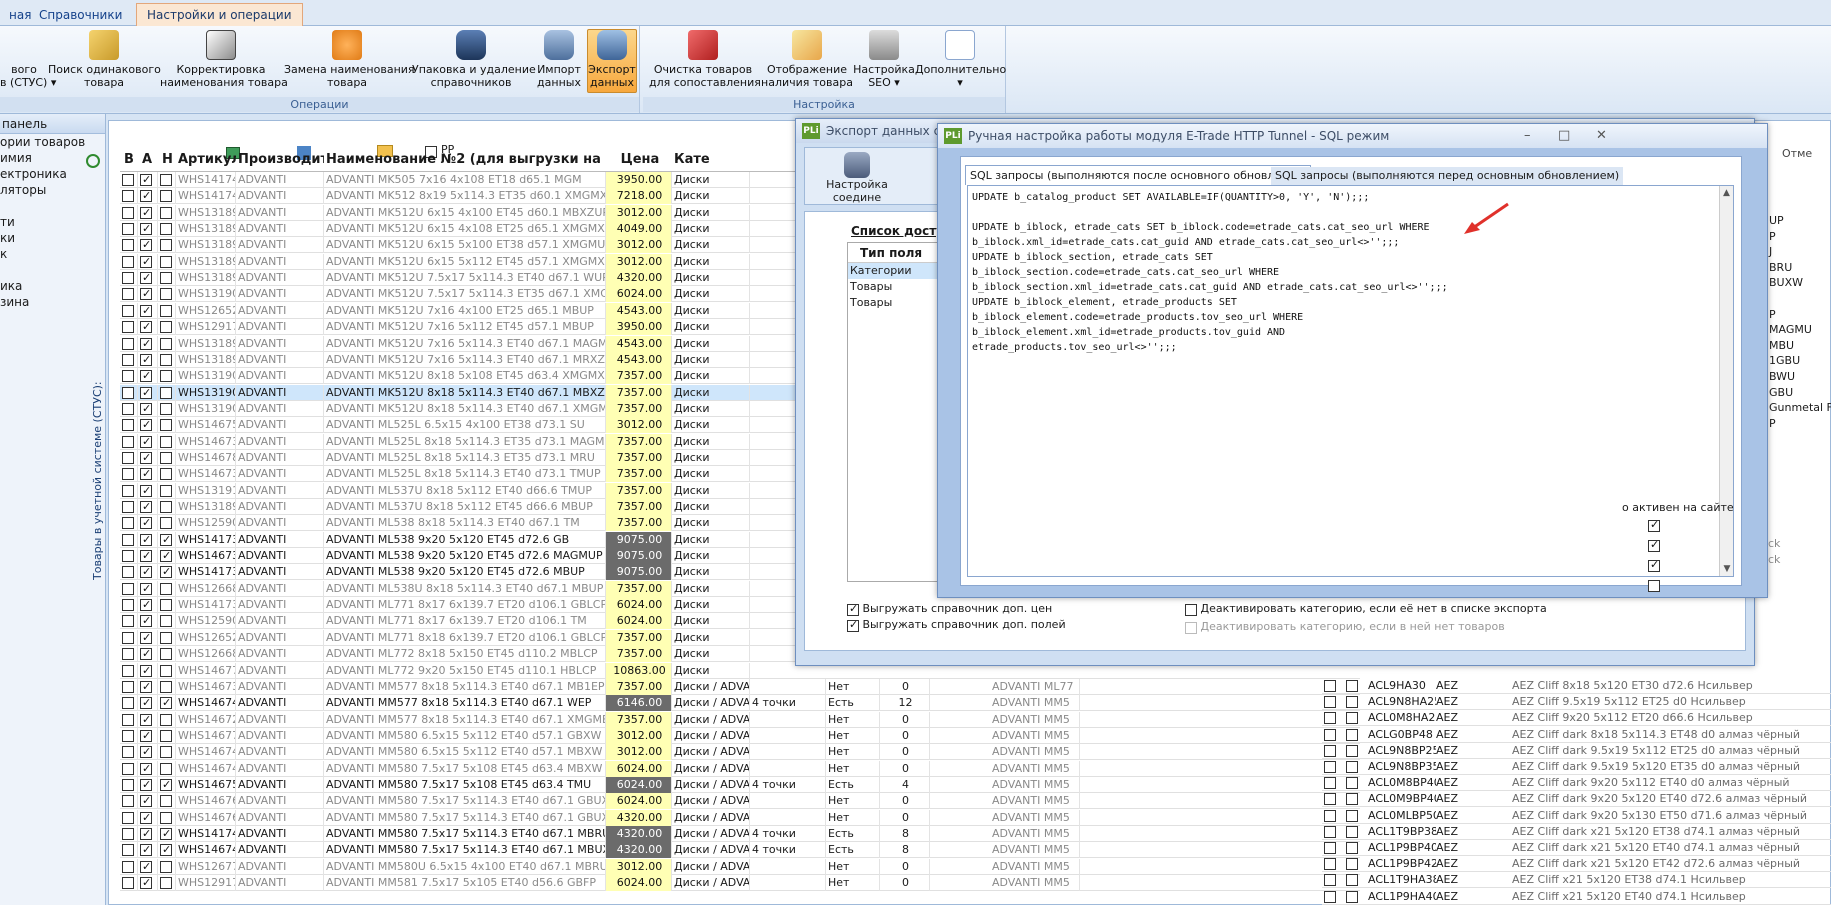 This screenshot has width=1831, height=905. Describe the element at coordinates (1726, 381) in the screenshot. I see `sql-scrollbar: ▲ ▼` at that location.